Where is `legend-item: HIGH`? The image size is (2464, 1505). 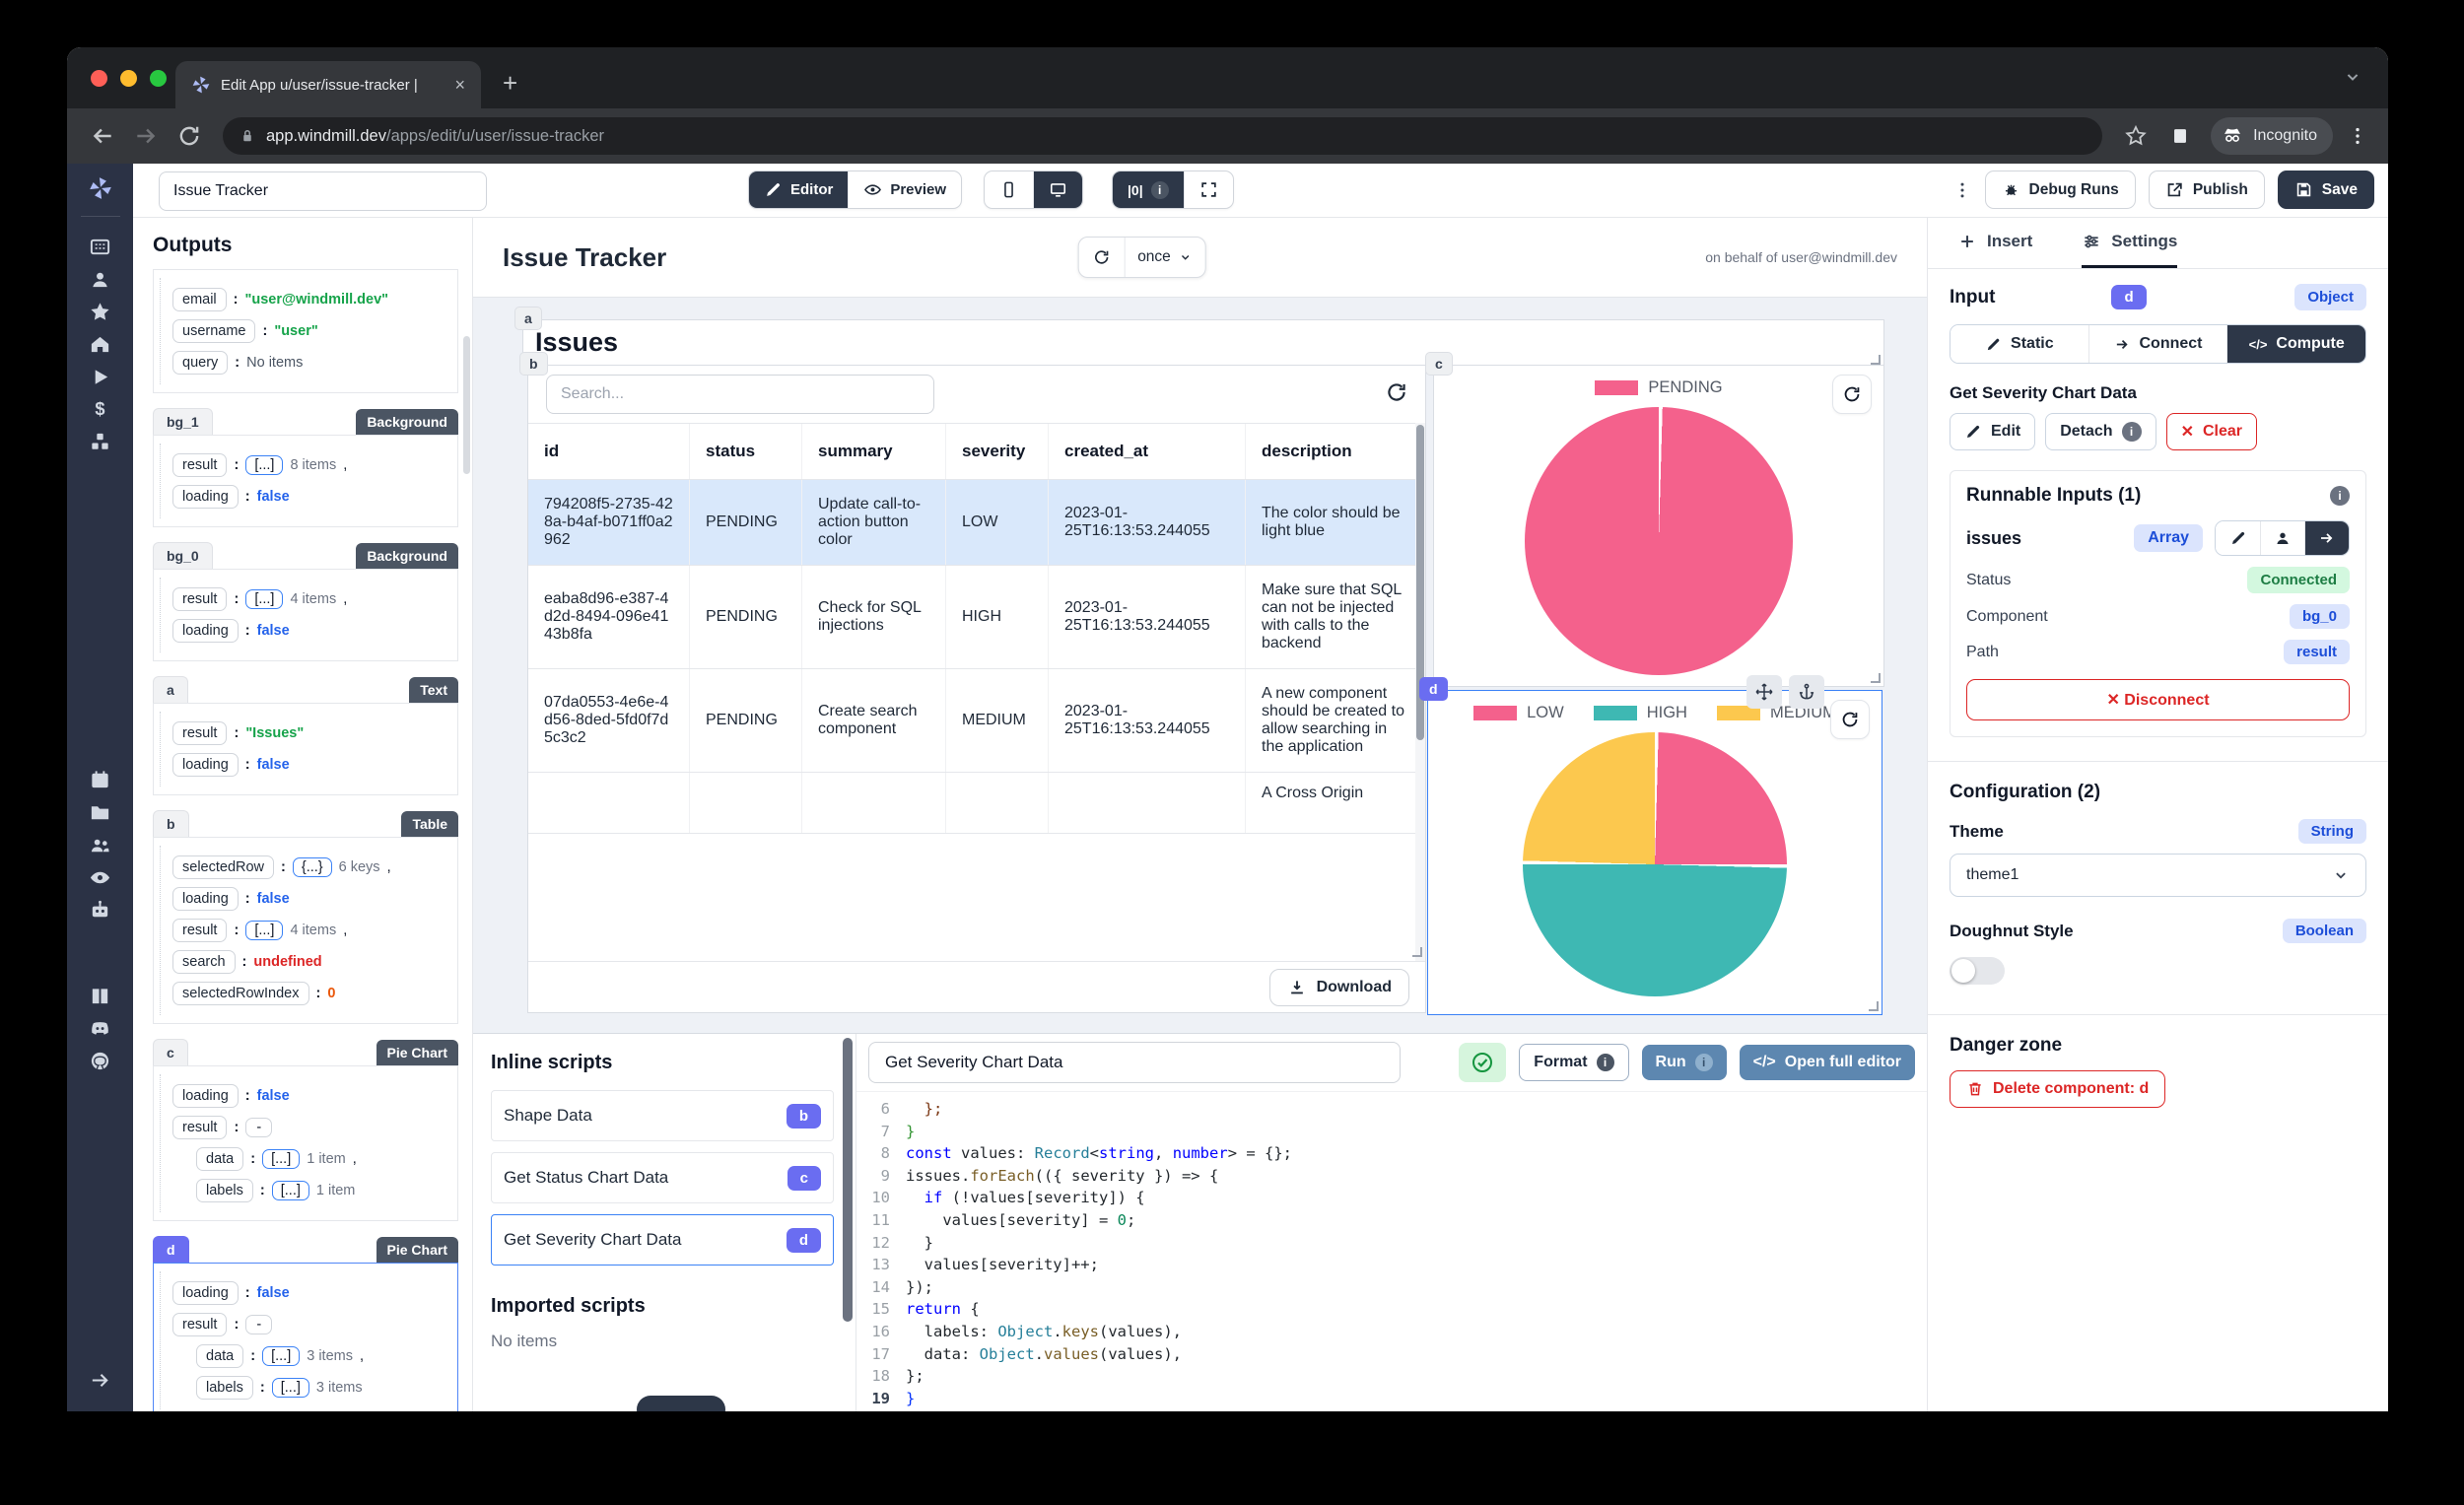
legend-item: HIGH is located at coordinates (1640, 713).